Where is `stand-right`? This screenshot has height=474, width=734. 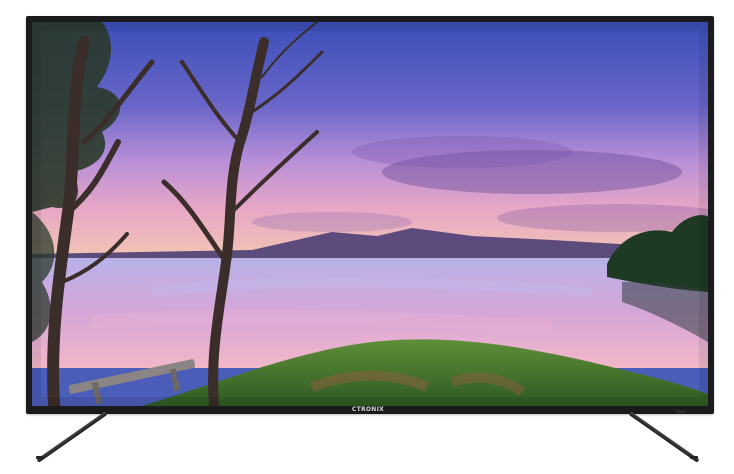
stand-right is located at coordinates (664, 437).